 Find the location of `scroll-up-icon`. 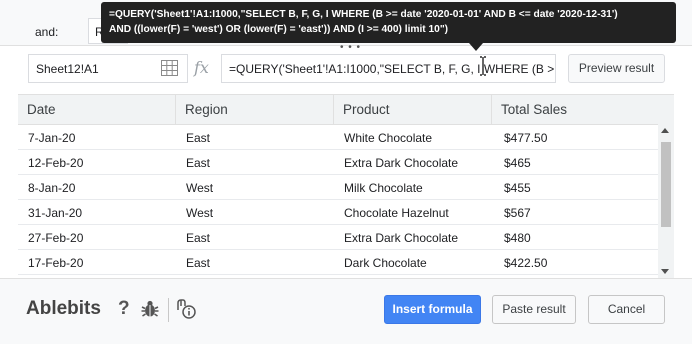

scroll-up-icon is located at coordinates (665, 130).